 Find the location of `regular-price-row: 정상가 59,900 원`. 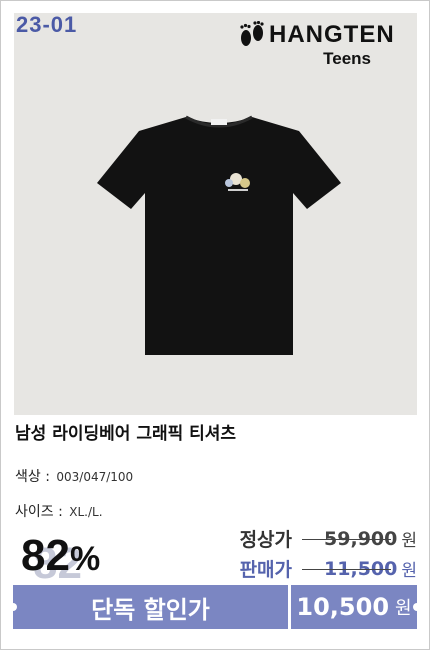

regular-price-row: 정상가 59,900 원 is located at coordinates (328, 538).